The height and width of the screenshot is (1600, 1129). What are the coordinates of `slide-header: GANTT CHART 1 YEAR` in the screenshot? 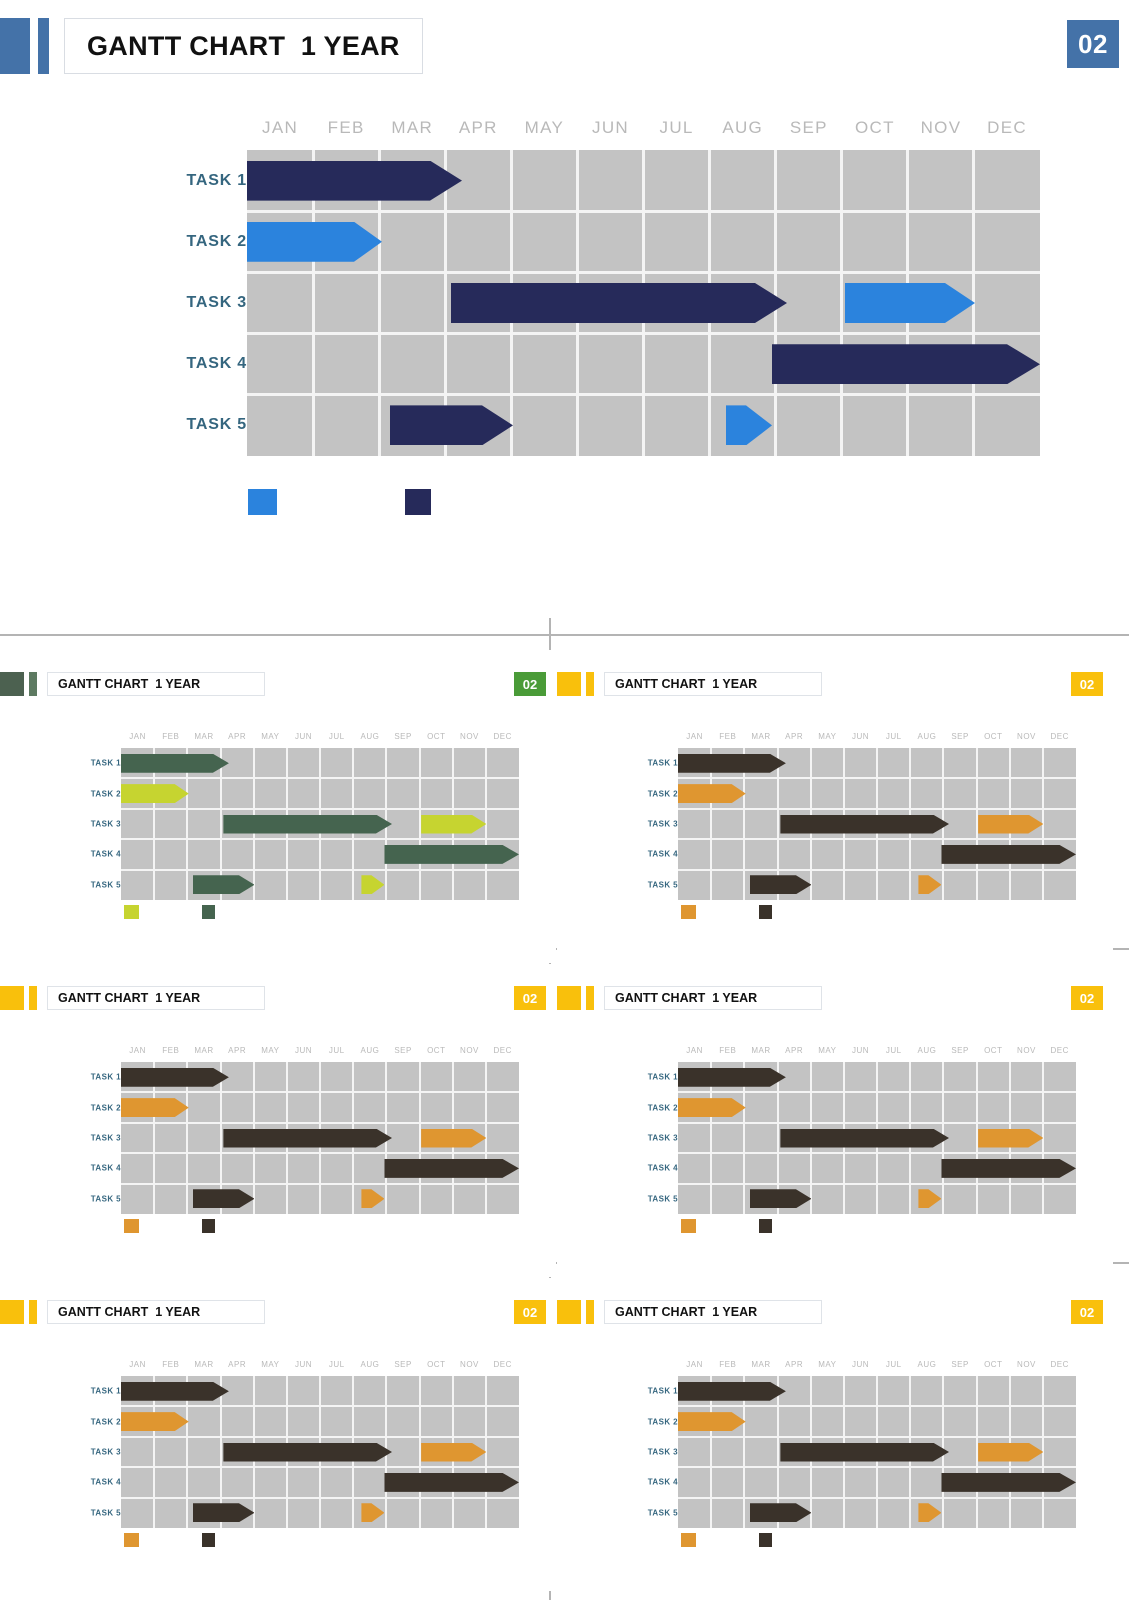 It's located at (211, 46).